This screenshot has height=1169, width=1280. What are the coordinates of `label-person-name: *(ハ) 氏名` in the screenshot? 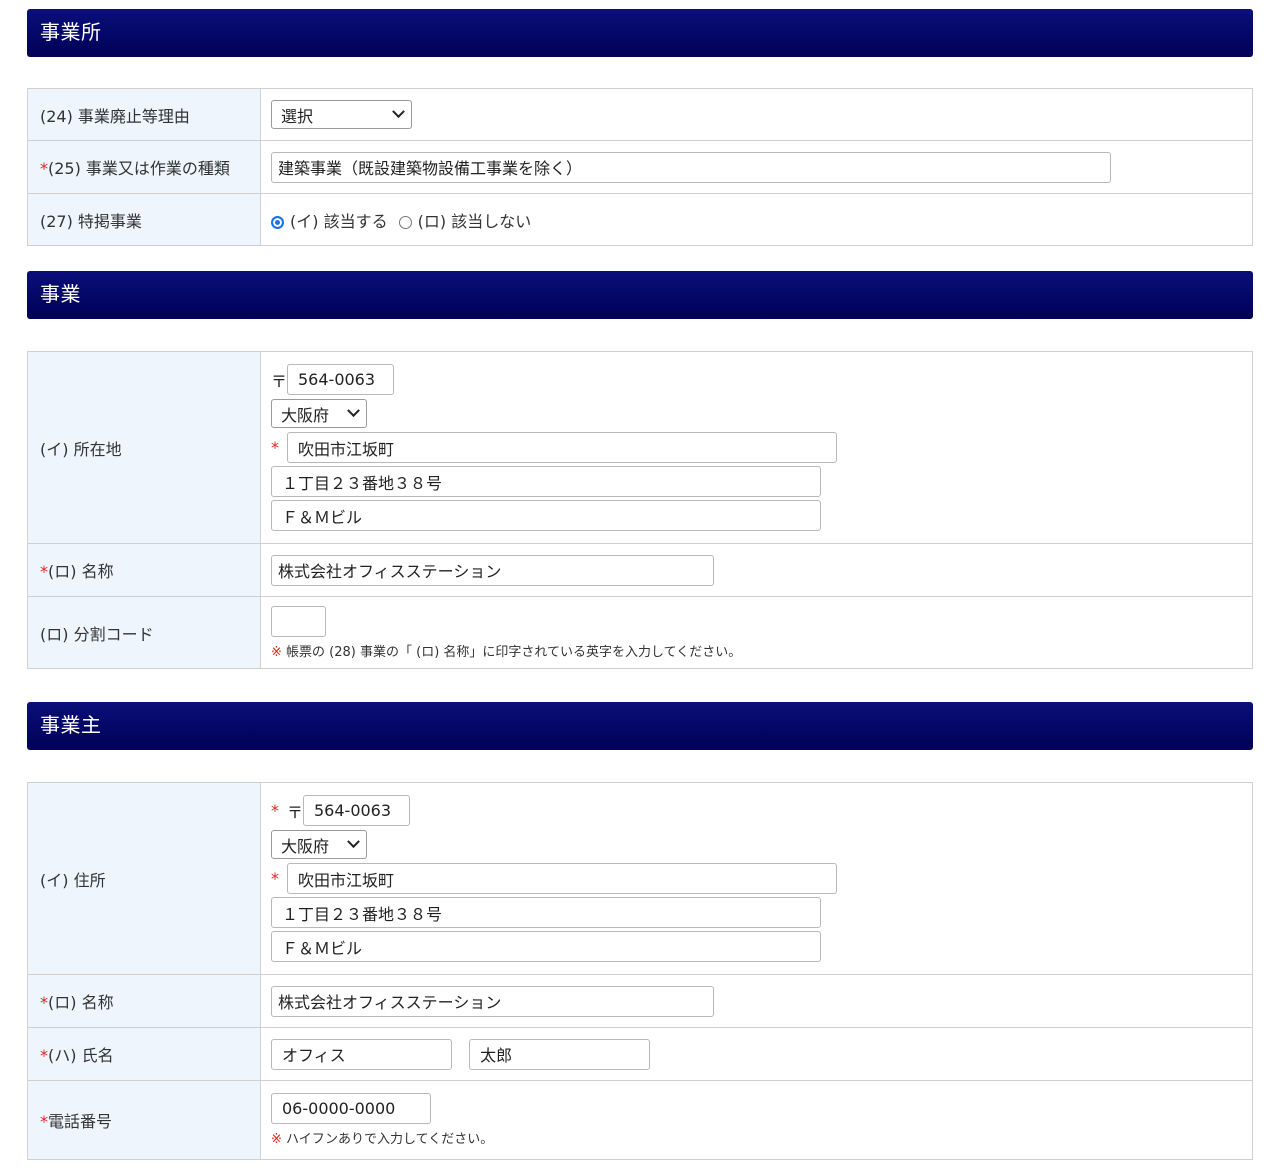 It's located at (144, 1054).